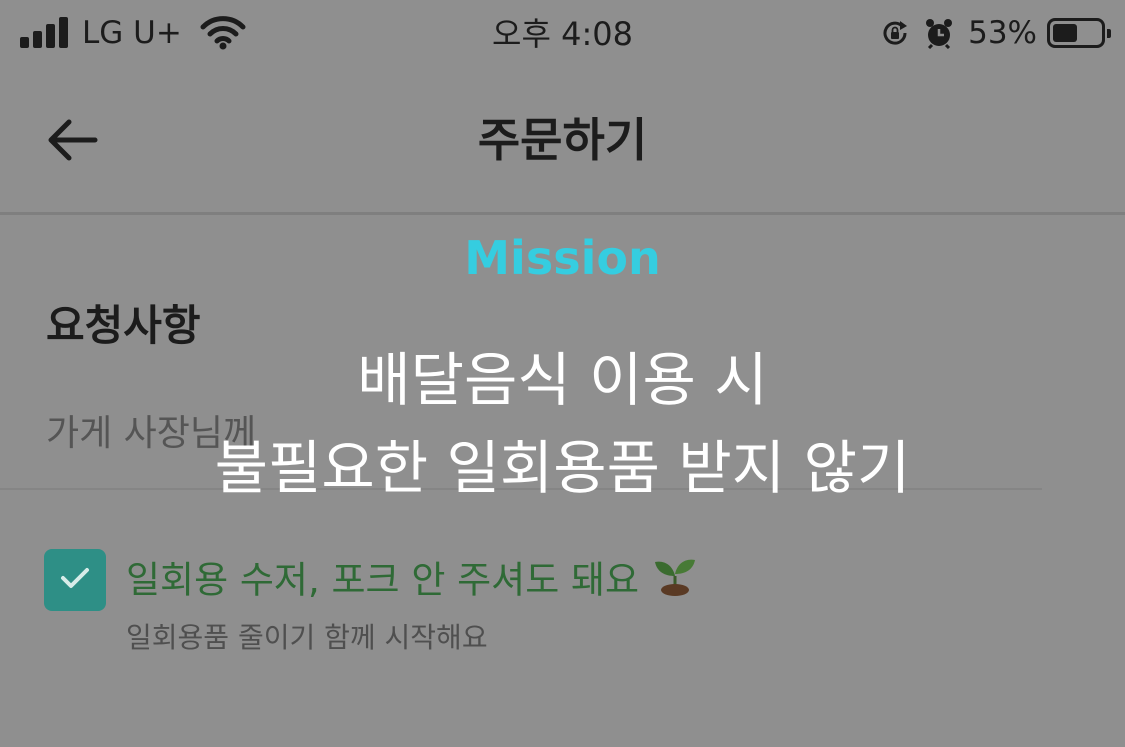  I want to click on no-utensils-label: 일회용 수저, 포크 안 주셔도 돼요, so click(412, 582).